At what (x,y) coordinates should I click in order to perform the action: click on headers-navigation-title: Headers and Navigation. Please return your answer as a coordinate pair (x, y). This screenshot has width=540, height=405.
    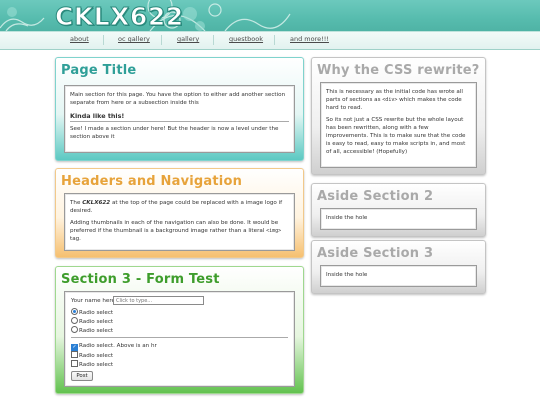
    Looking at the image, I should click on (152, 181).